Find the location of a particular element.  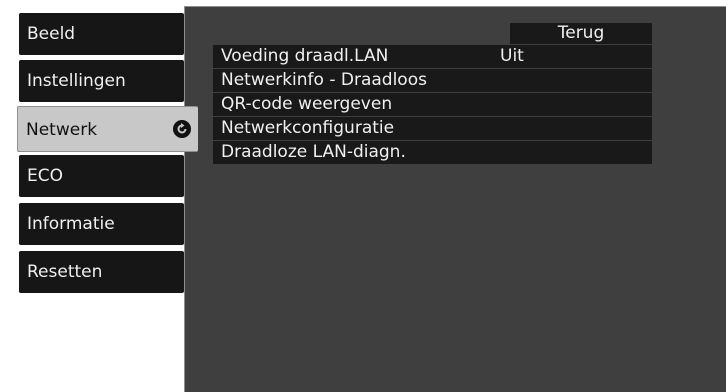

menu-item-resetten: Resetten is located at coordinates (101, 272).